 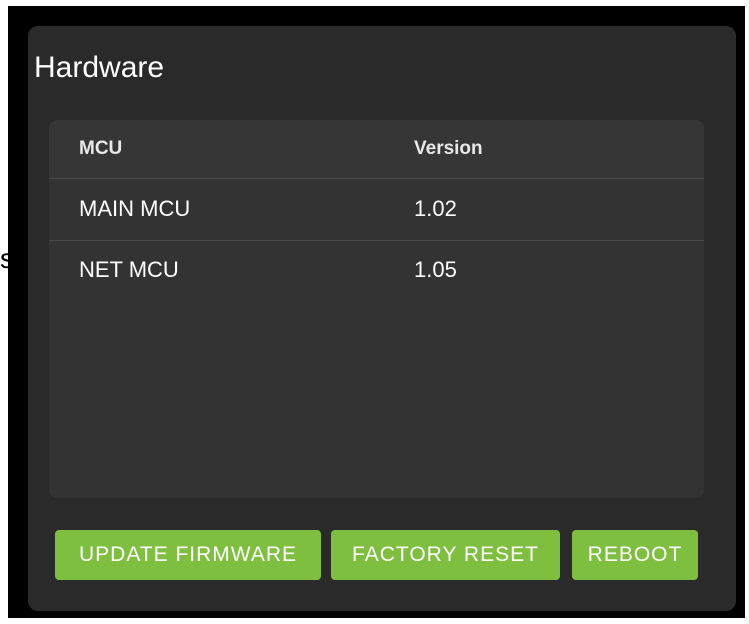 I want to click on column-header-version: Version, so click(x=448, y=148).